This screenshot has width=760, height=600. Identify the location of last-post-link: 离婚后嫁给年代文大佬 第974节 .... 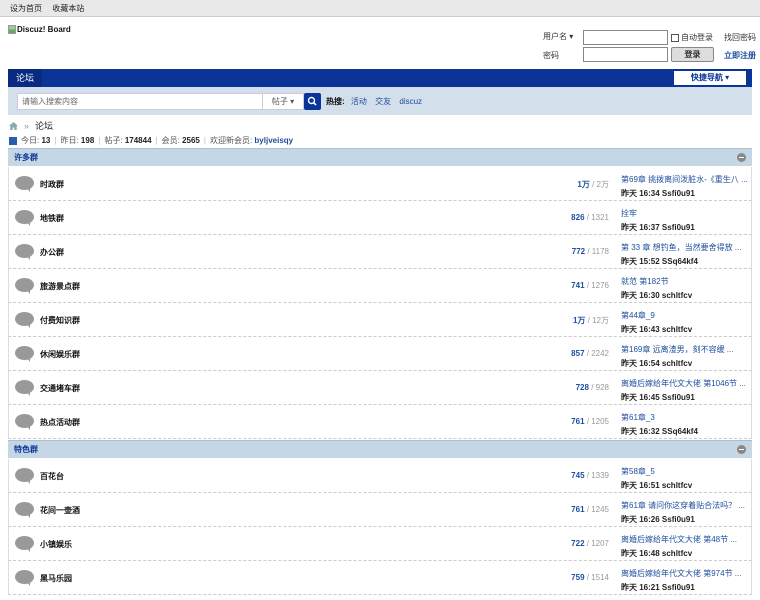
(681, 573).